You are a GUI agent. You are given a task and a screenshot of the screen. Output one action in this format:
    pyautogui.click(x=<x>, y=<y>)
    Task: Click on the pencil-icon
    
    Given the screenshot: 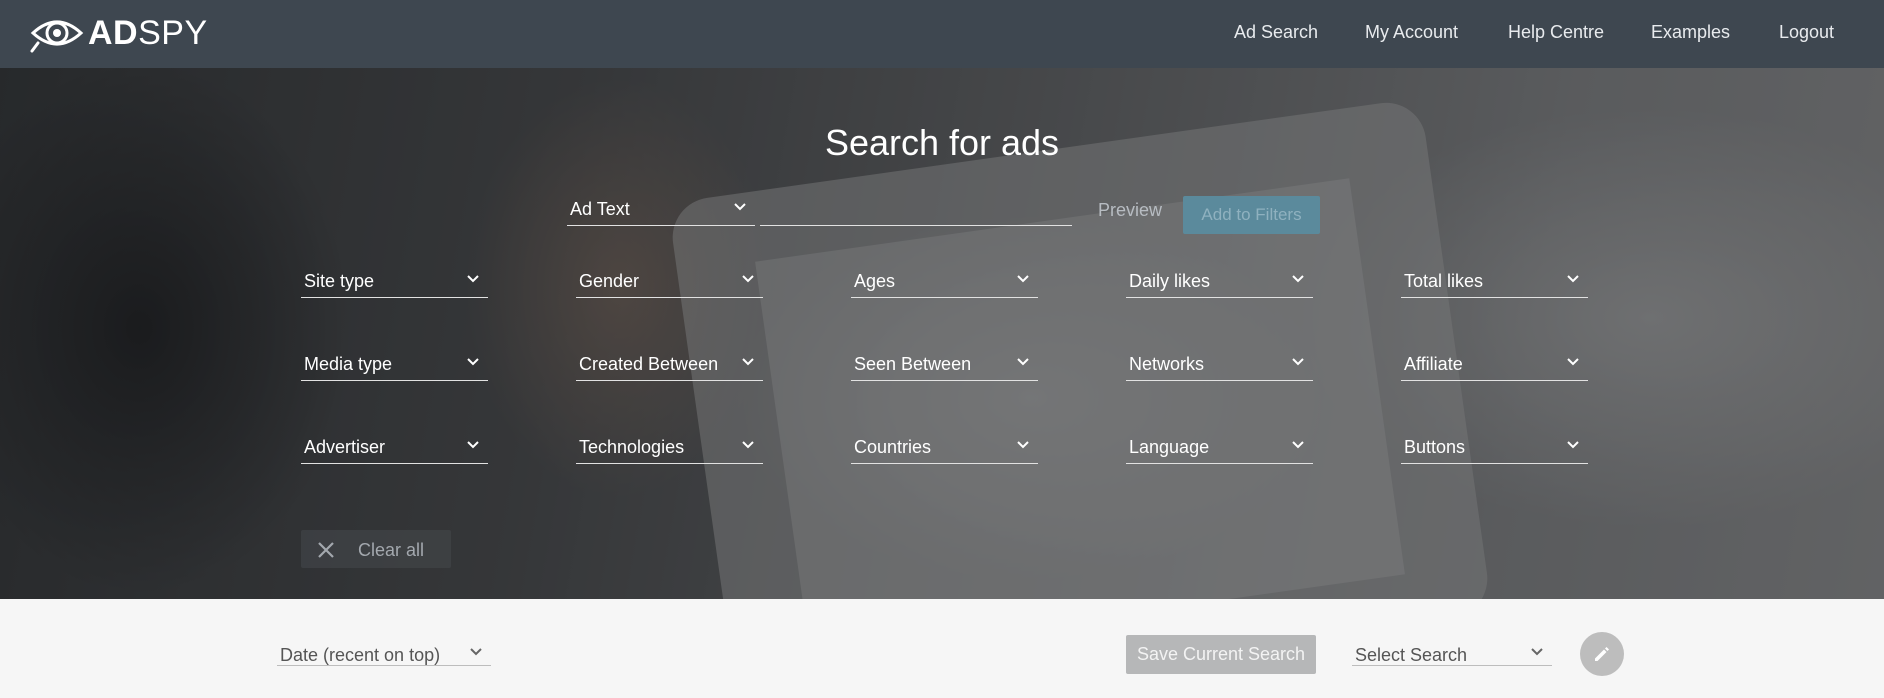 What is the action you would take?
    pyautogui.click(x=1602, y=654)
    